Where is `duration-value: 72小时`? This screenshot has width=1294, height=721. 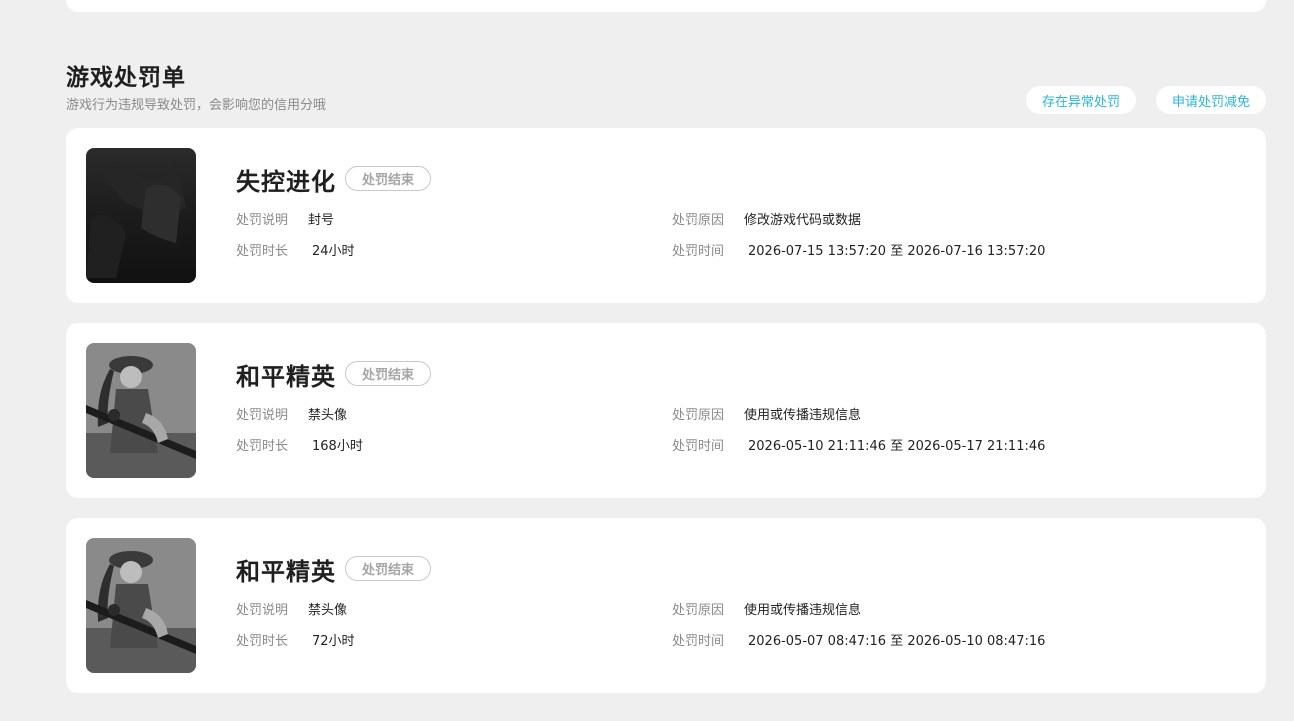
duration-value: 72小时 is located at coordinates (333, 641).